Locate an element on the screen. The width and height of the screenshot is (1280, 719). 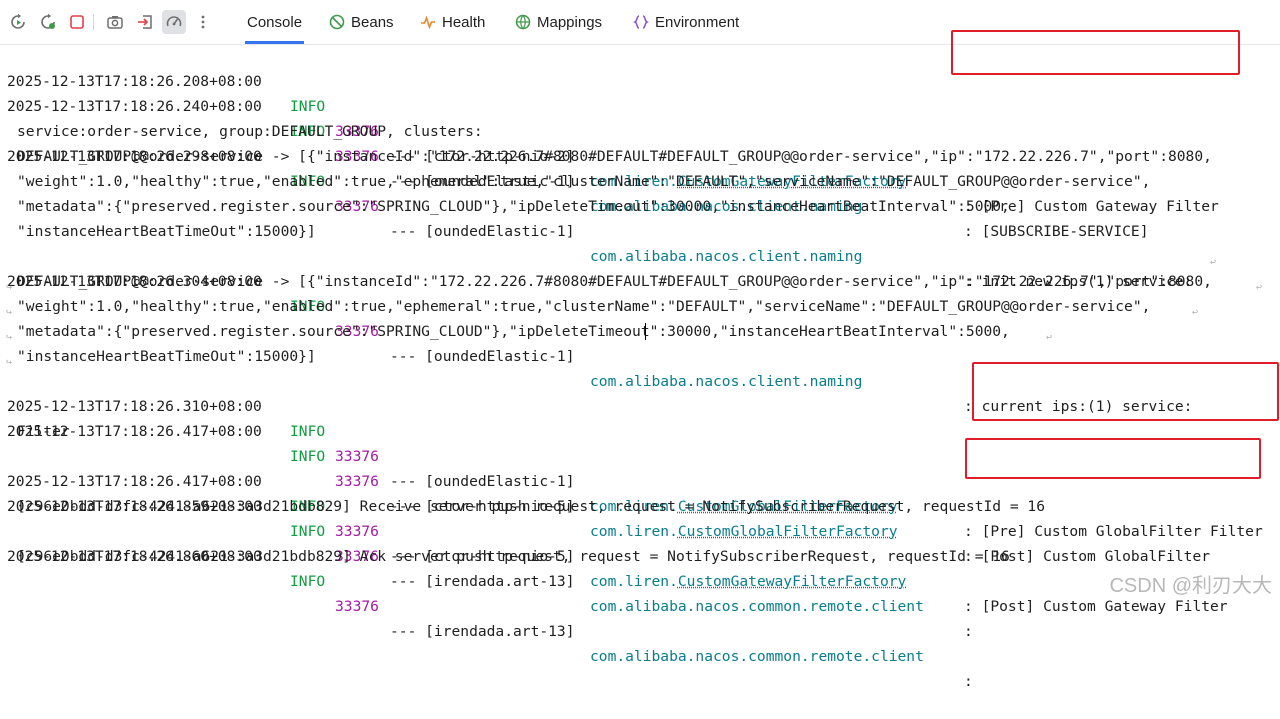
tab-health: Health is located at coordinates (452, 22).